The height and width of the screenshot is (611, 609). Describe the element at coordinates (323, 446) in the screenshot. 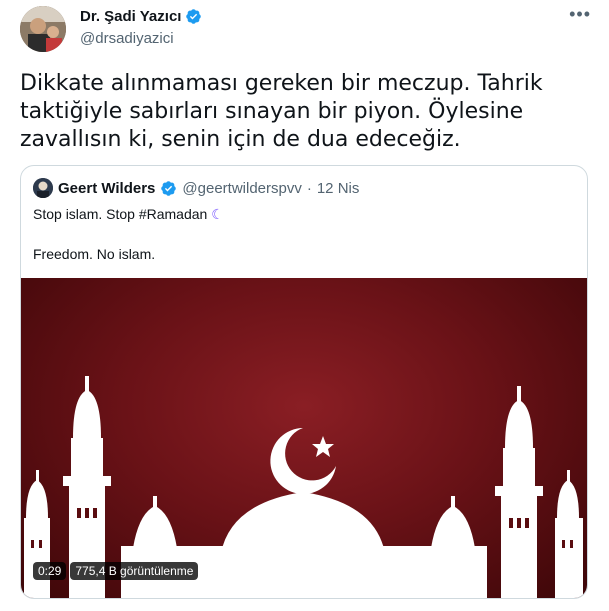

I see `star-shape` at that location.